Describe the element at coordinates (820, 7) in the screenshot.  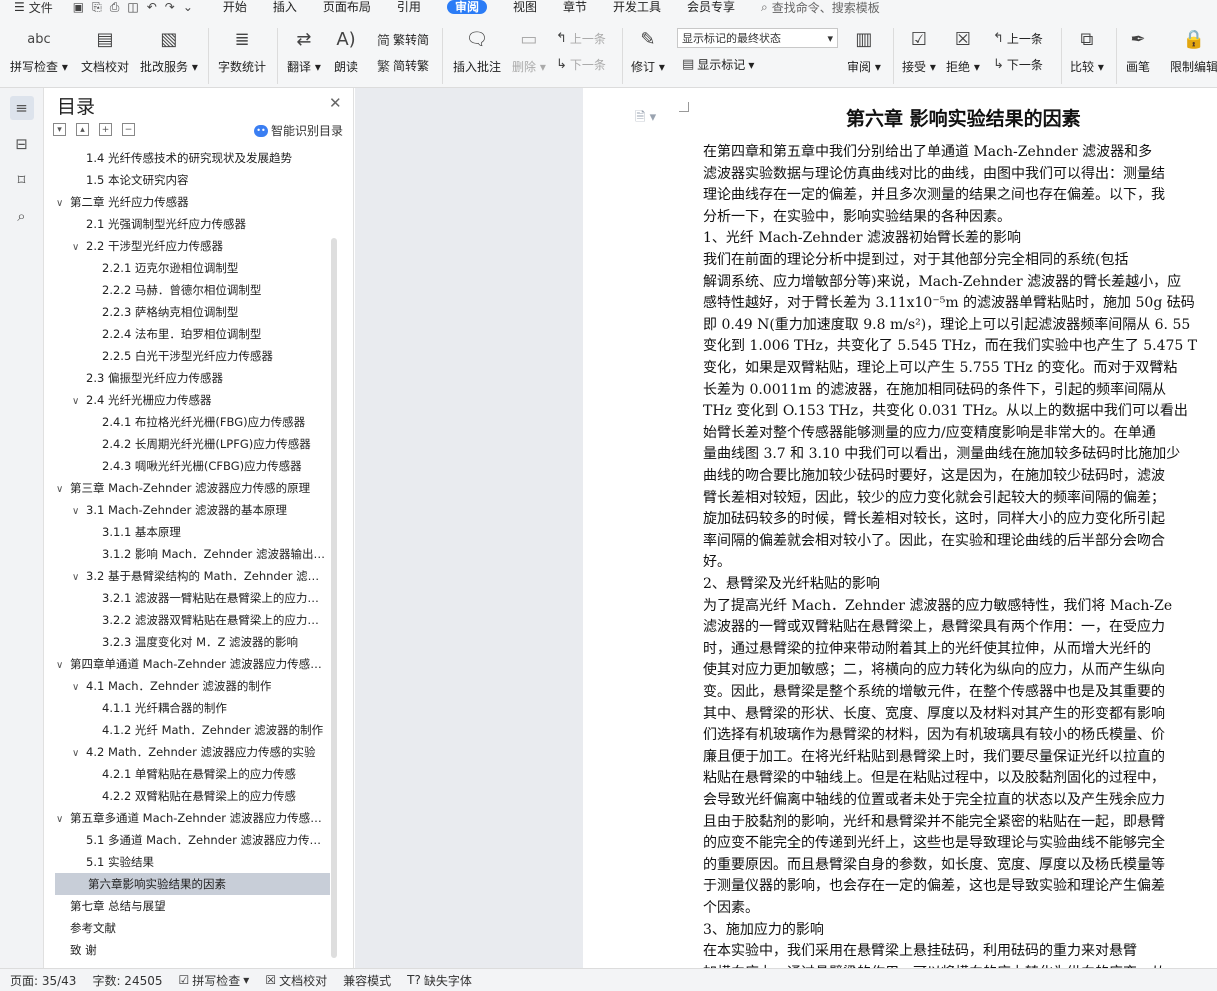
I see `command-search: ⌕ 查找命令、搜索模板` at that location.